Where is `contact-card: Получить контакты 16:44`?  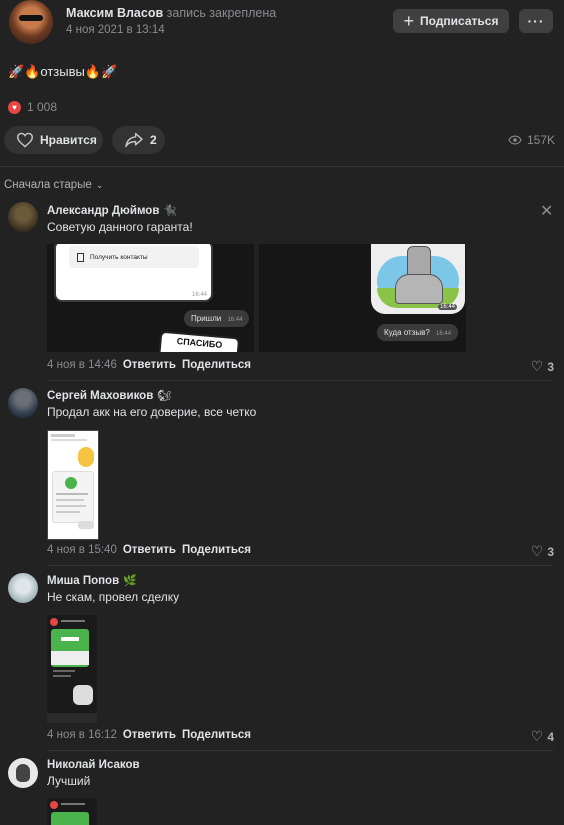
contact-card: Получить контакты 16:44 is located at coordinates (133, 273).